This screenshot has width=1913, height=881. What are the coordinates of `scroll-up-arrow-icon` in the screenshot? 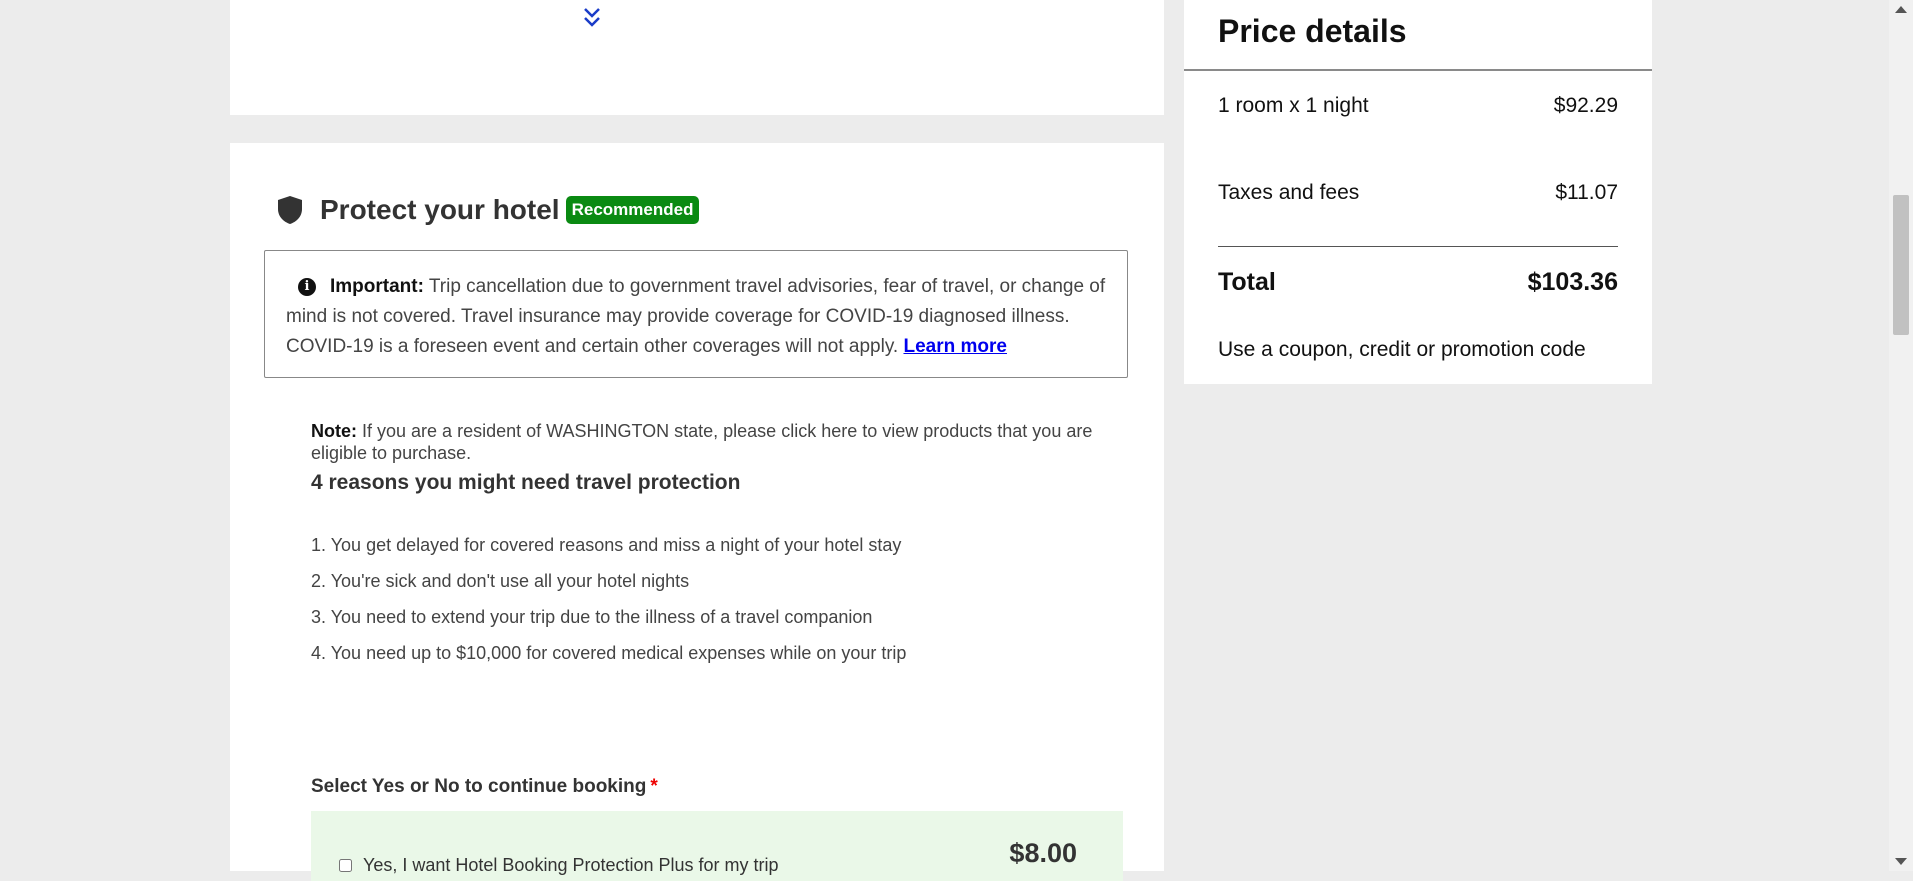 It's located at (1901, 9).